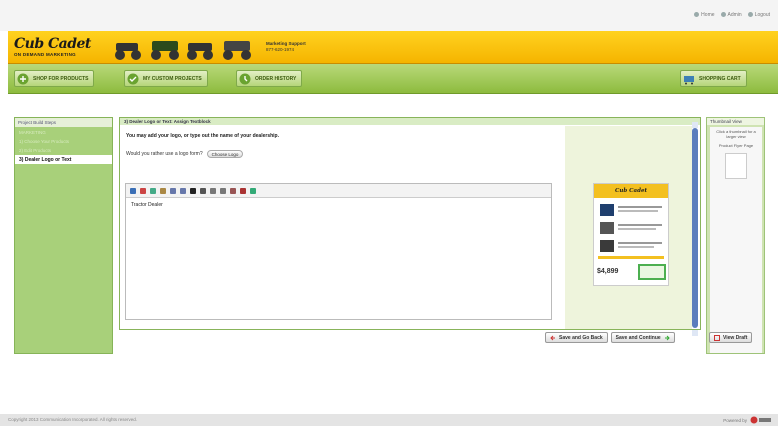 The height and width of the screenshot is (426, 778). I want to click on italic-icon, so click(203, 190).